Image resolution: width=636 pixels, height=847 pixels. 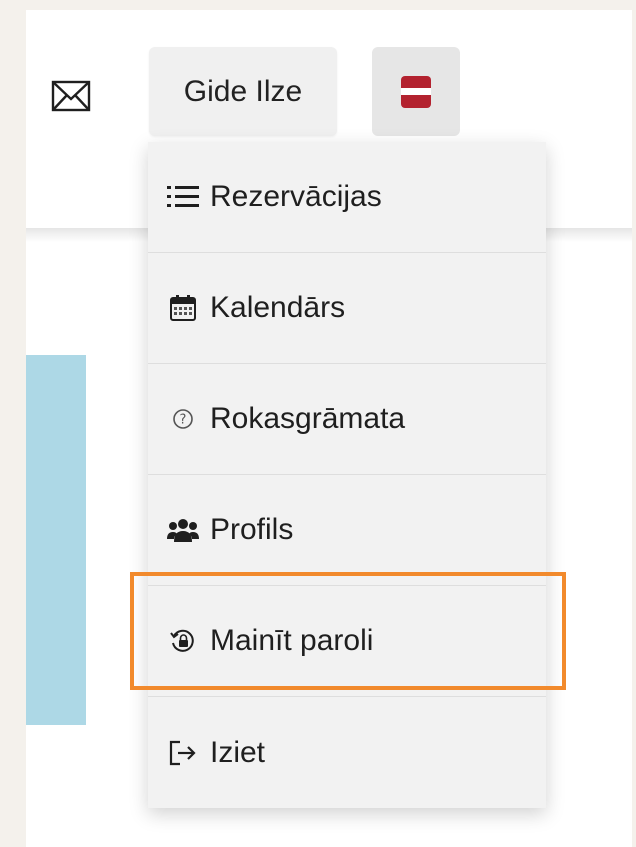 What do you see at coordinates (347, 530) in the screenshot?
I see `menu-item-profils: Profils` at bounding box center [347, 530].